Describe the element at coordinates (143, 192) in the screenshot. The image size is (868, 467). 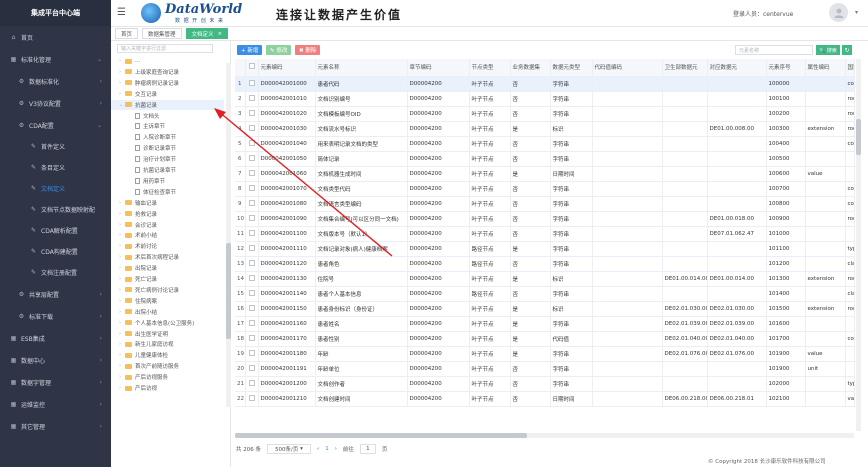
I see `tree-node: 体征检查章节` at that location.